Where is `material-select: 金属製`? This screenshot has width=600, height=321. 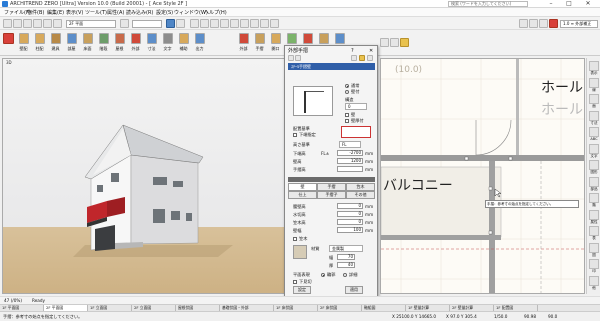 material-select: 金属製 is located at coordinates (346, 248).